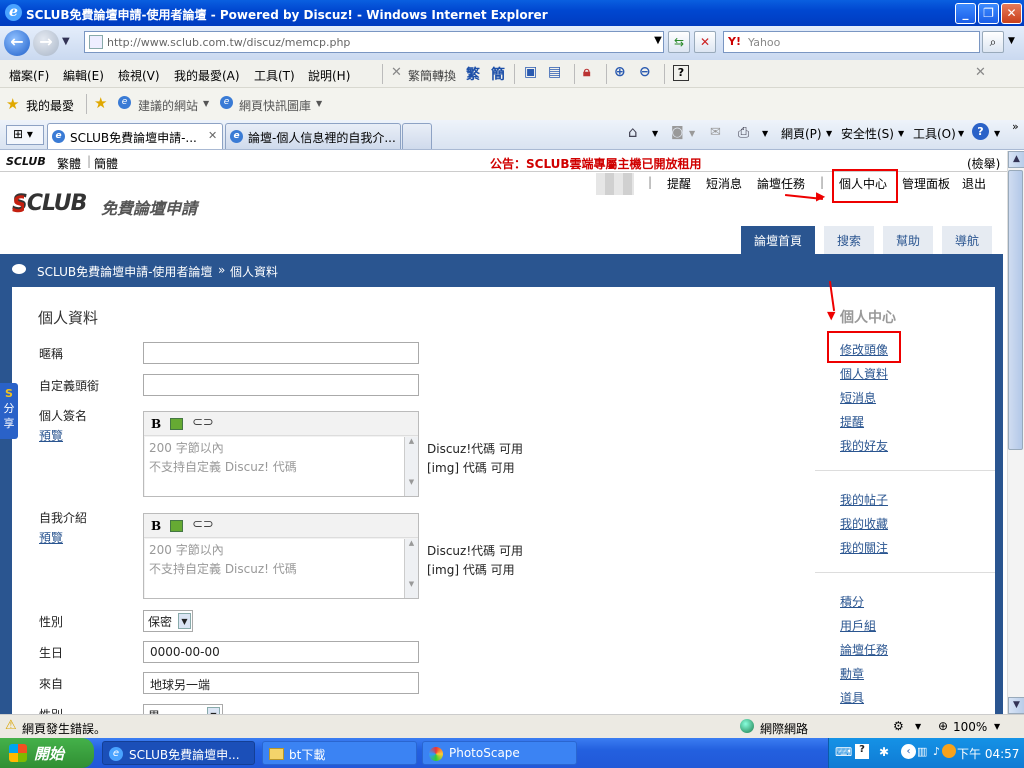 The height and width of the screenshot is (768, 1024). Describe the element at coordinates (374, 42) in the screenshot. I see `address-input: http://www.sclub.com.tw/discuz/memcp.php` at that location.